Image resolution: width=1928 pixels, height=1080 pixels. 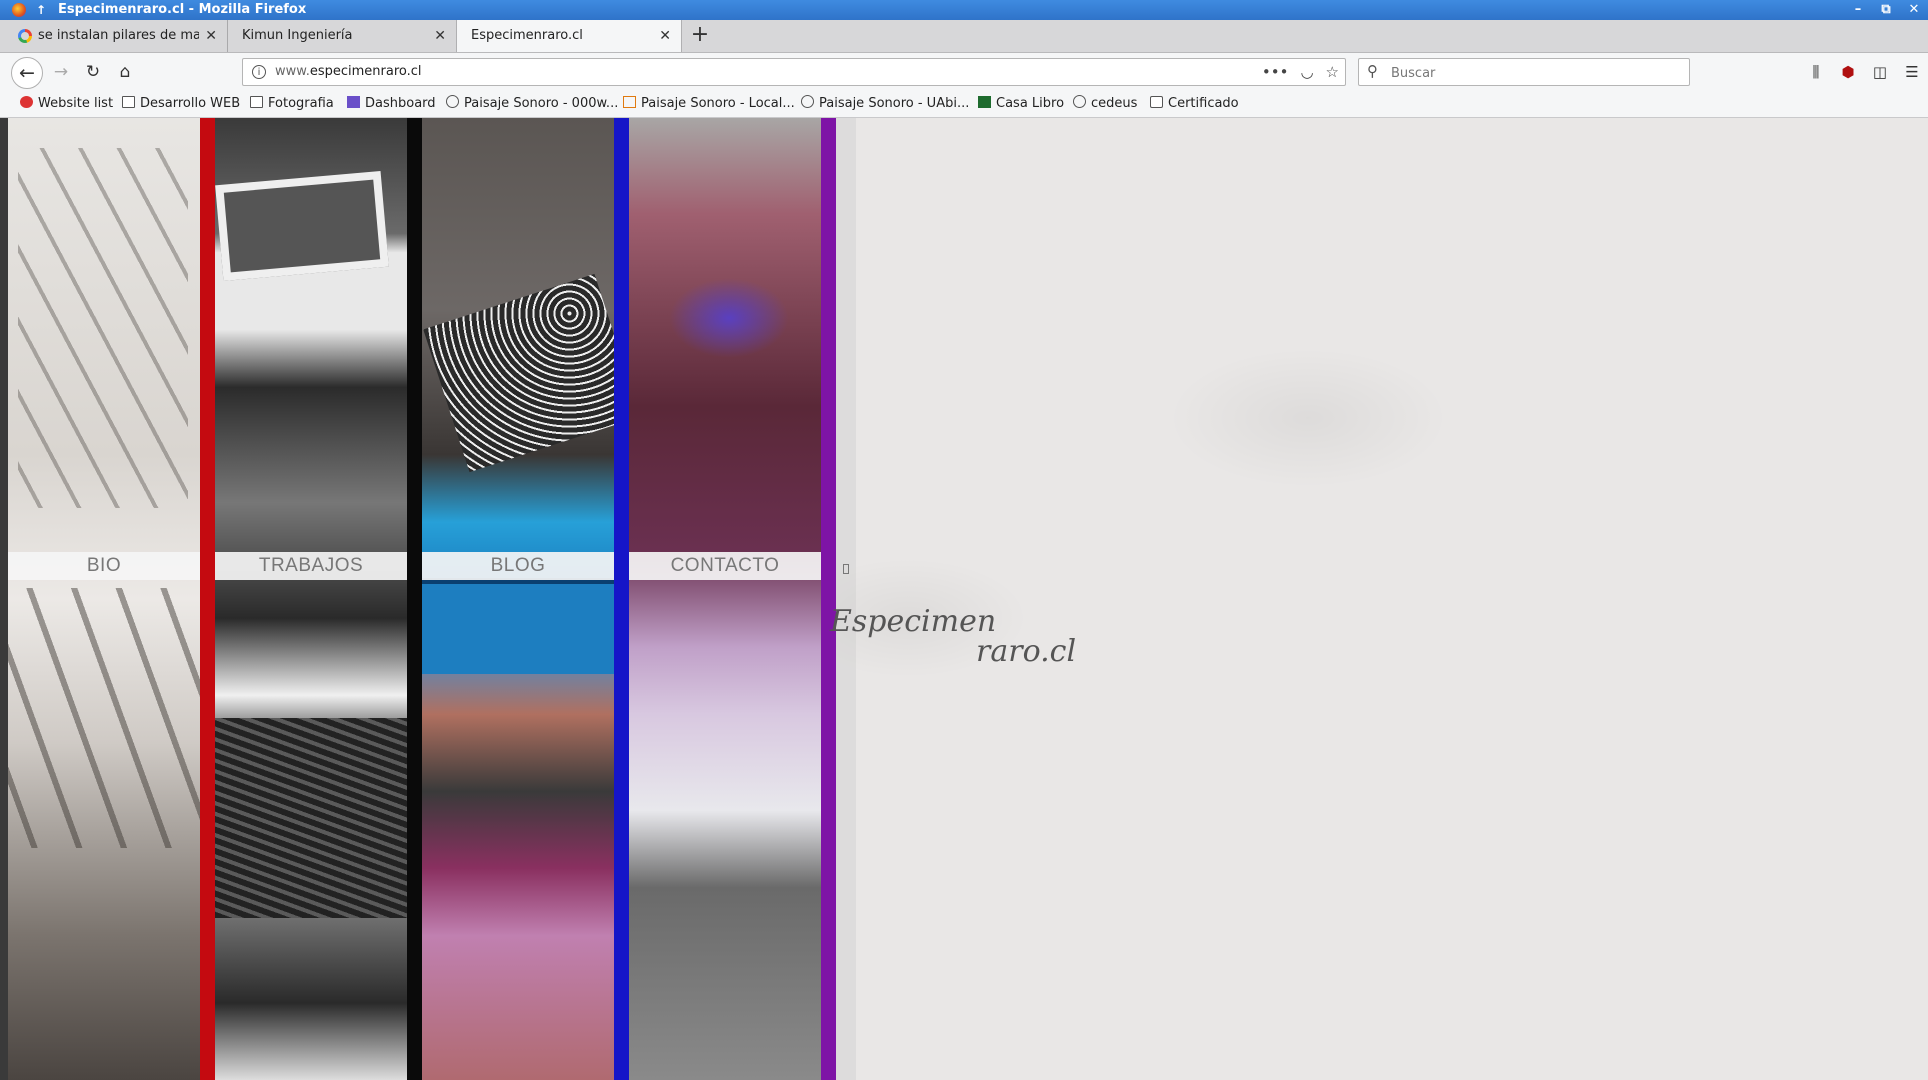 I want to click on tab-kimun: Kimun Ingeniería ✕, so click(x=342, y=36).